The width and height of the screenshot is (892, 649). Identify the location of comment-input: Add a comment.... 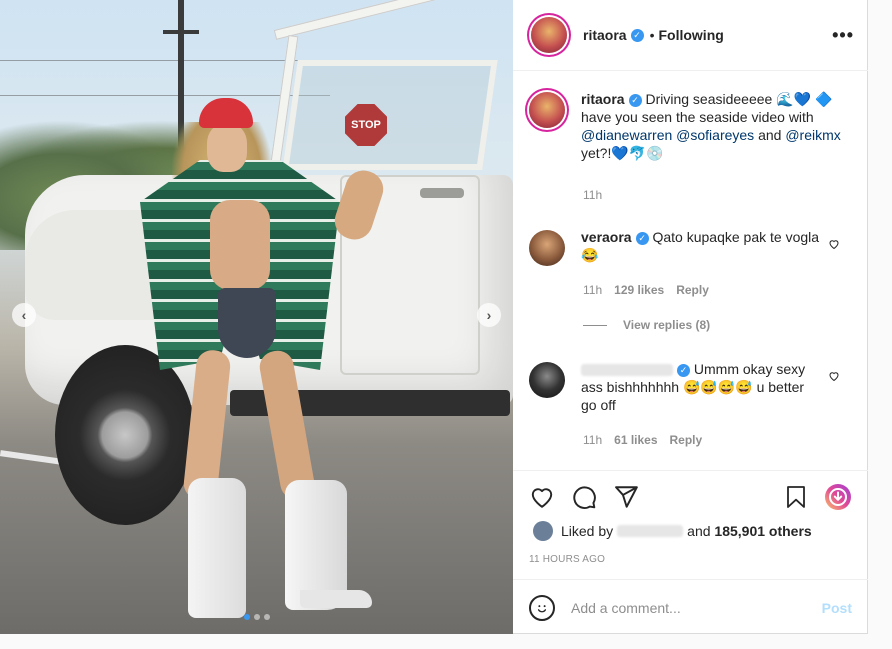
(696, 608).